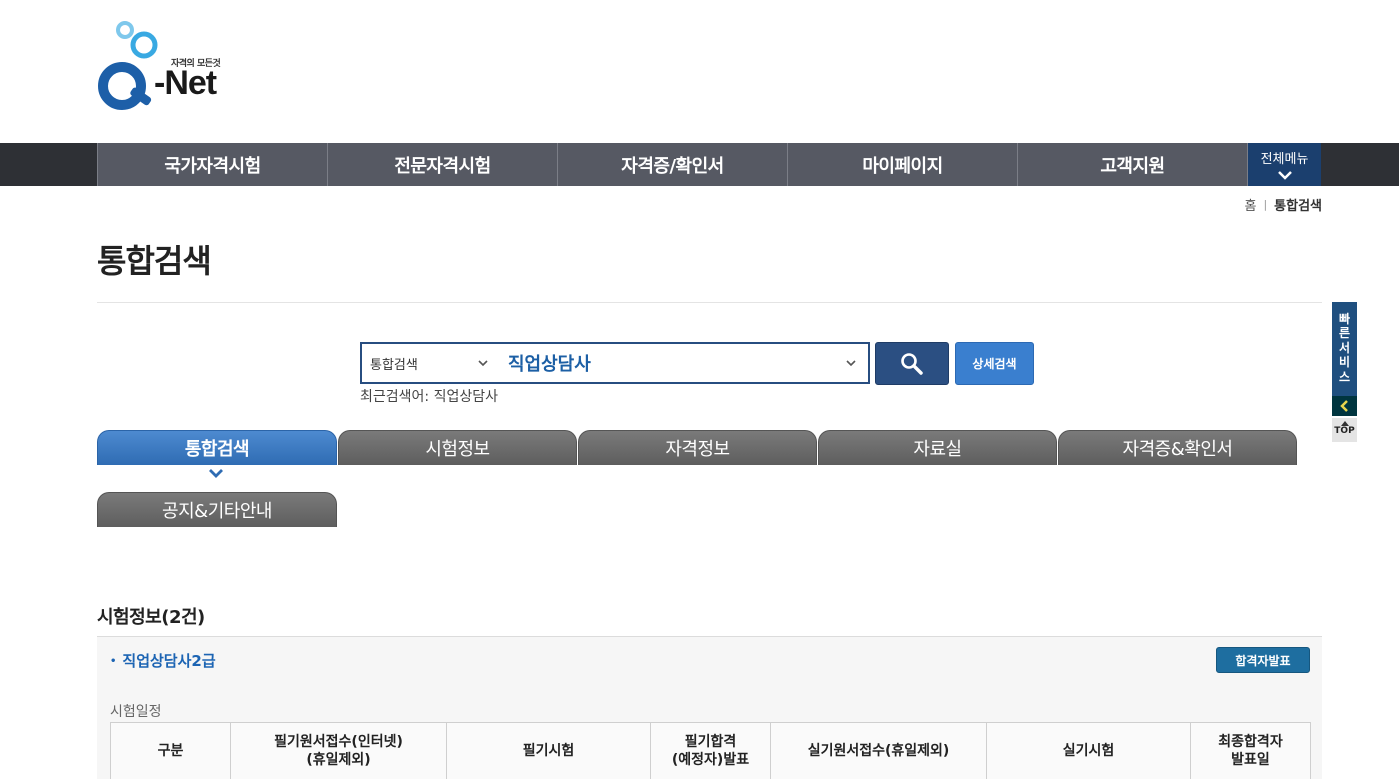 Image resolution: width=1399 pixels, height=779 pixels. Describe the element at coordinates (697, 447) in the screenshot. I see `tab-qualification-info: 자격정보` at that location.